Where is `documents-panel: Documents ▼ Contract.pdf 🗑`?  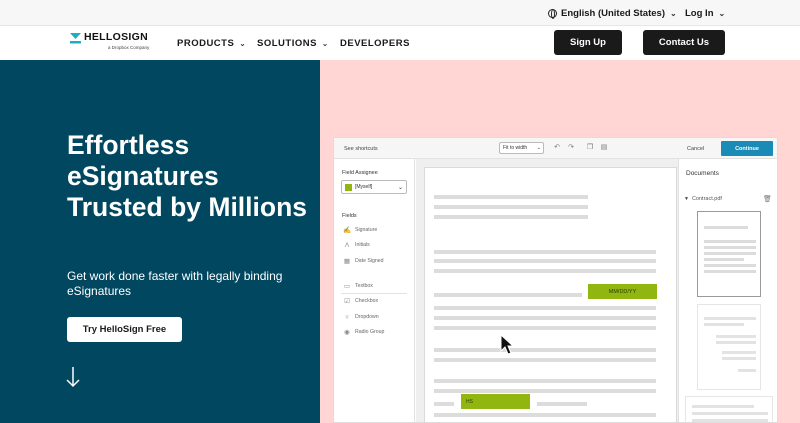
documents-panel: Documents ▼ Contract.pdf 🗑 is located at coordinates (727, 290).